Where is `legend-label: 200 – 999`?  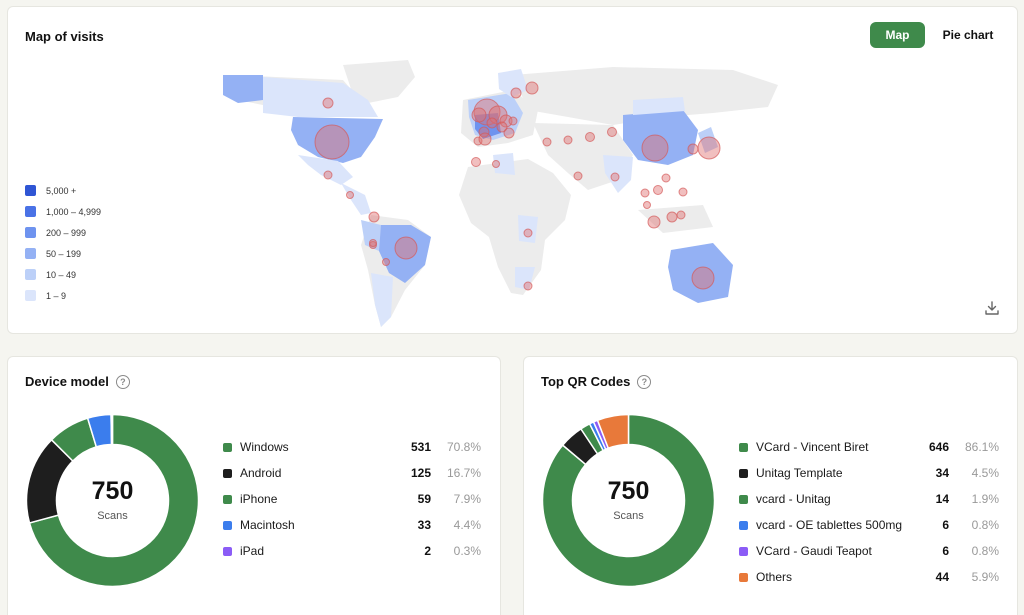
legend-label: 200 – 999 is located at coordinates (66, 232).